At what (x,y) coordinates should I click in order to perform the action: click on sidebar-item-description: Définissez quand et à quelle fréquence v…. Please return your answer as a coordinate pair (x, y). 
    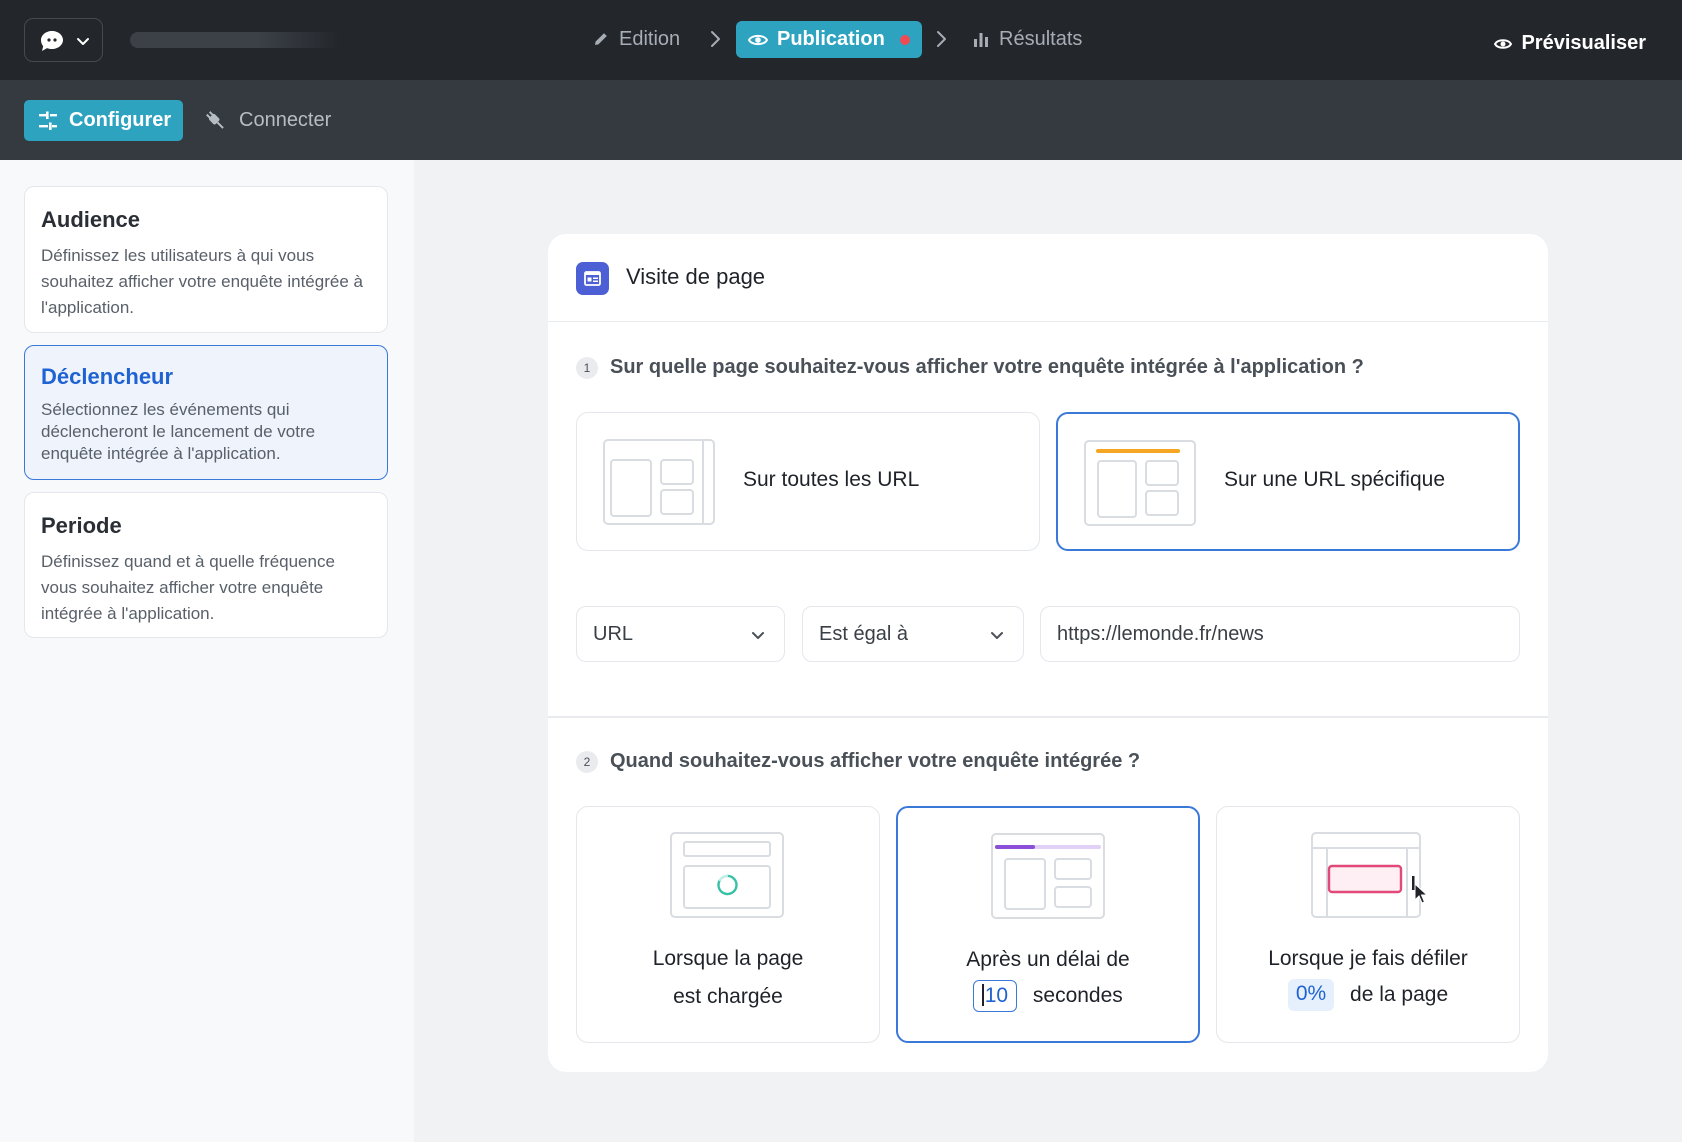
    Looking at the image, I should click on (188, 587).